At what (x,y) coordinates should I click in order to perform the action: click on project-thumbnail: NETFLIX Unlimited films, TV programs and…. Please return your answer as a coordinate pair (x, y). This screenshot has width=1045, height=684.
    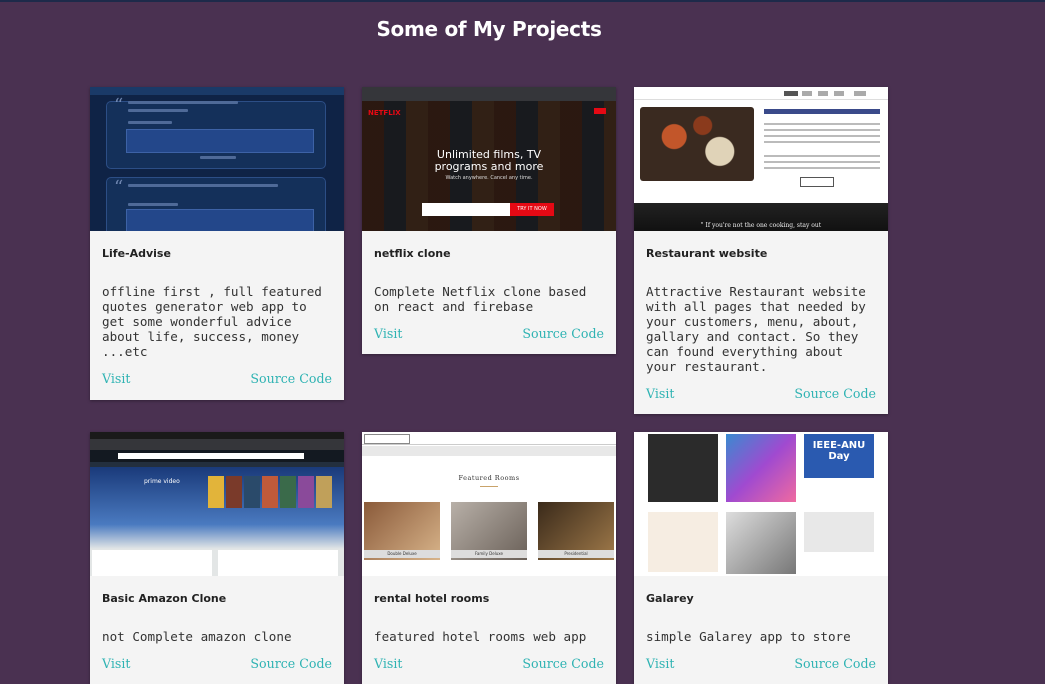
    Looking at the image, I should click on (489, 159).